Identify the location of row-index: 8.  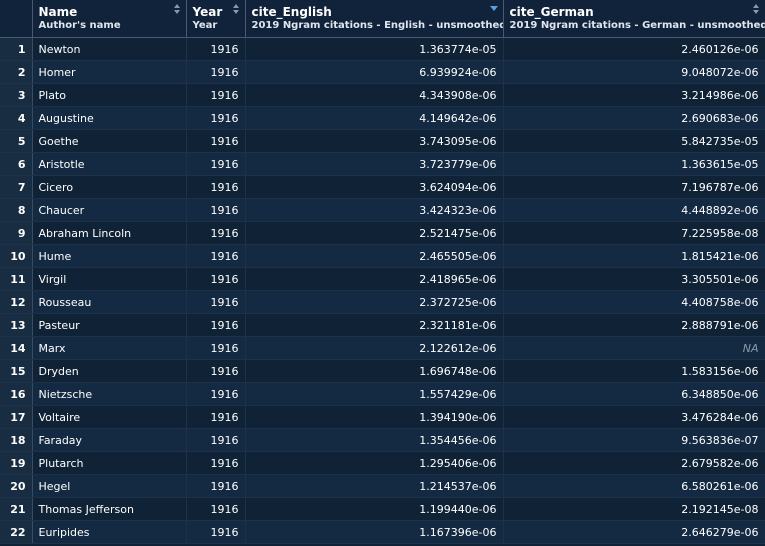
(16, 210).